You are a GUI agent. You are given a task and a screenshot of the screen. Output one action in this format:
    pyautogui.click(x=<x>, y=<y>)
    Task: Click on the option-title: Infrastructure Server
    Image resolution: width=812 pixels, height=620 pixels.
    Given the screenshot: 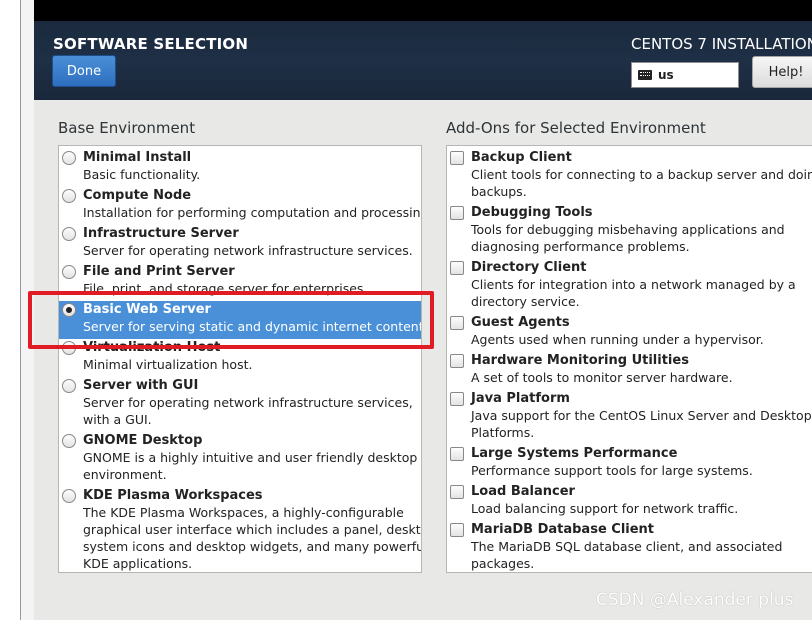 What is the action you would take?
    pyautogui.click(x=161, y=233)
    